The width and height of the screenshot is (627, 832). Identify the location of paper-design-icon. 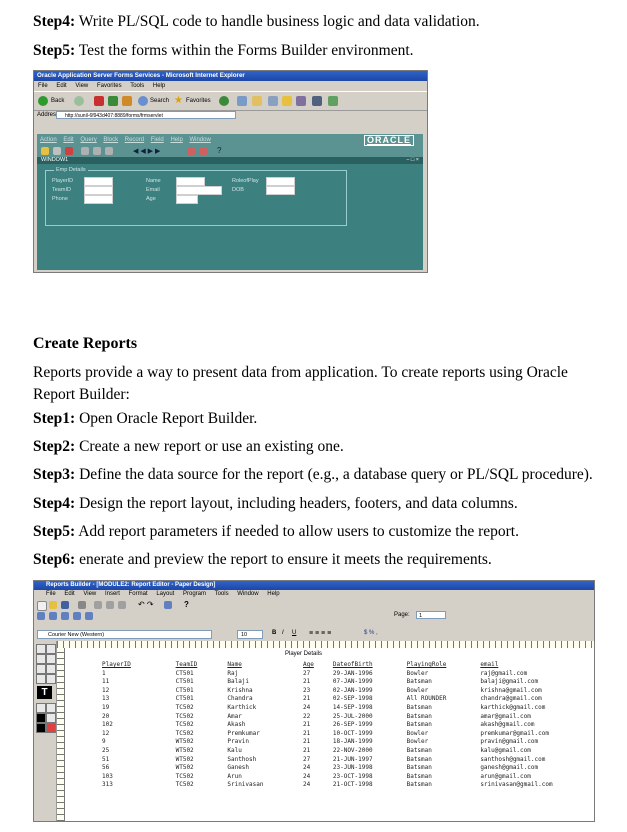
(77, 616).